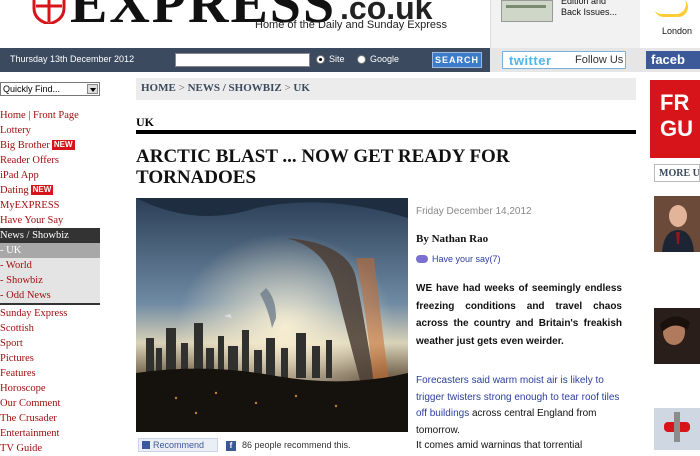 This screenshot has height=456, width=700. I want to click on have-your-say-link: Have your say(7), so click(458, 259).